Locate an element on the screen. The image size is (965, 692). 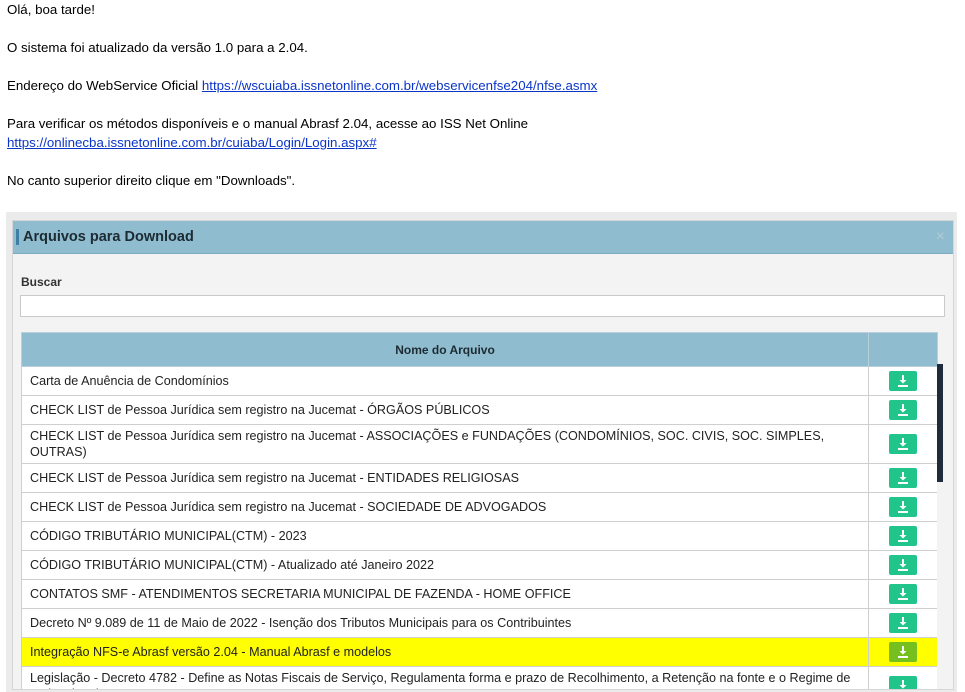
table-row: Carta de Anuência de Condomínios is located at coordinates (479, 381).